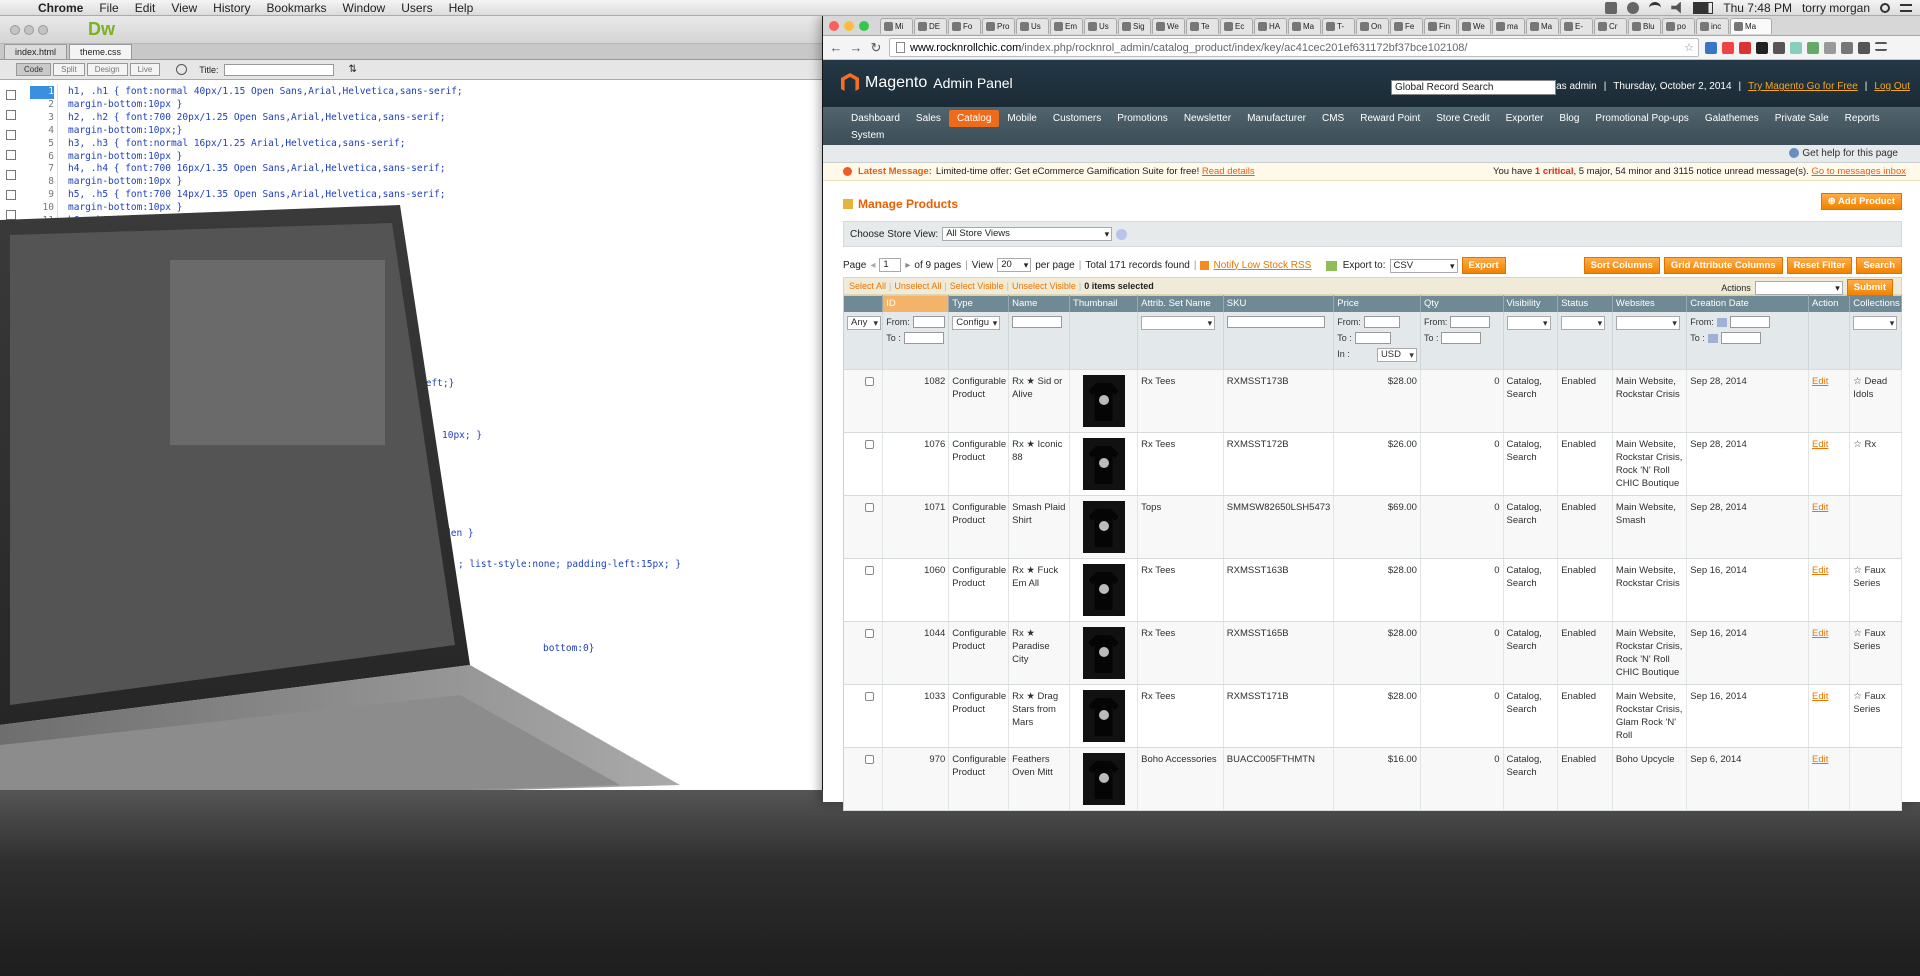 Image resolution: width=1920 pixels, height=976 pixels. Describe the element at coordinates (1712, 338) in the screenshot. I see `calendar-icon` at that location.